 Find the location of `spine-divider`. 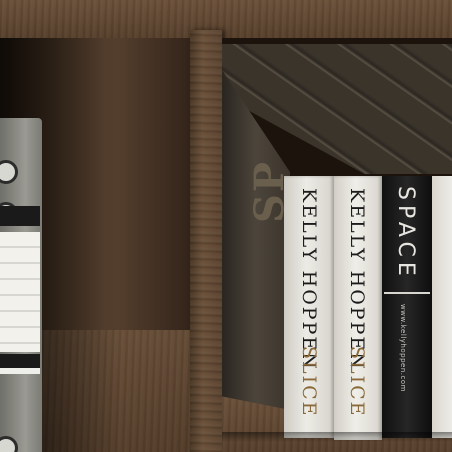

spine-divider is located at coordinates (407, 293).